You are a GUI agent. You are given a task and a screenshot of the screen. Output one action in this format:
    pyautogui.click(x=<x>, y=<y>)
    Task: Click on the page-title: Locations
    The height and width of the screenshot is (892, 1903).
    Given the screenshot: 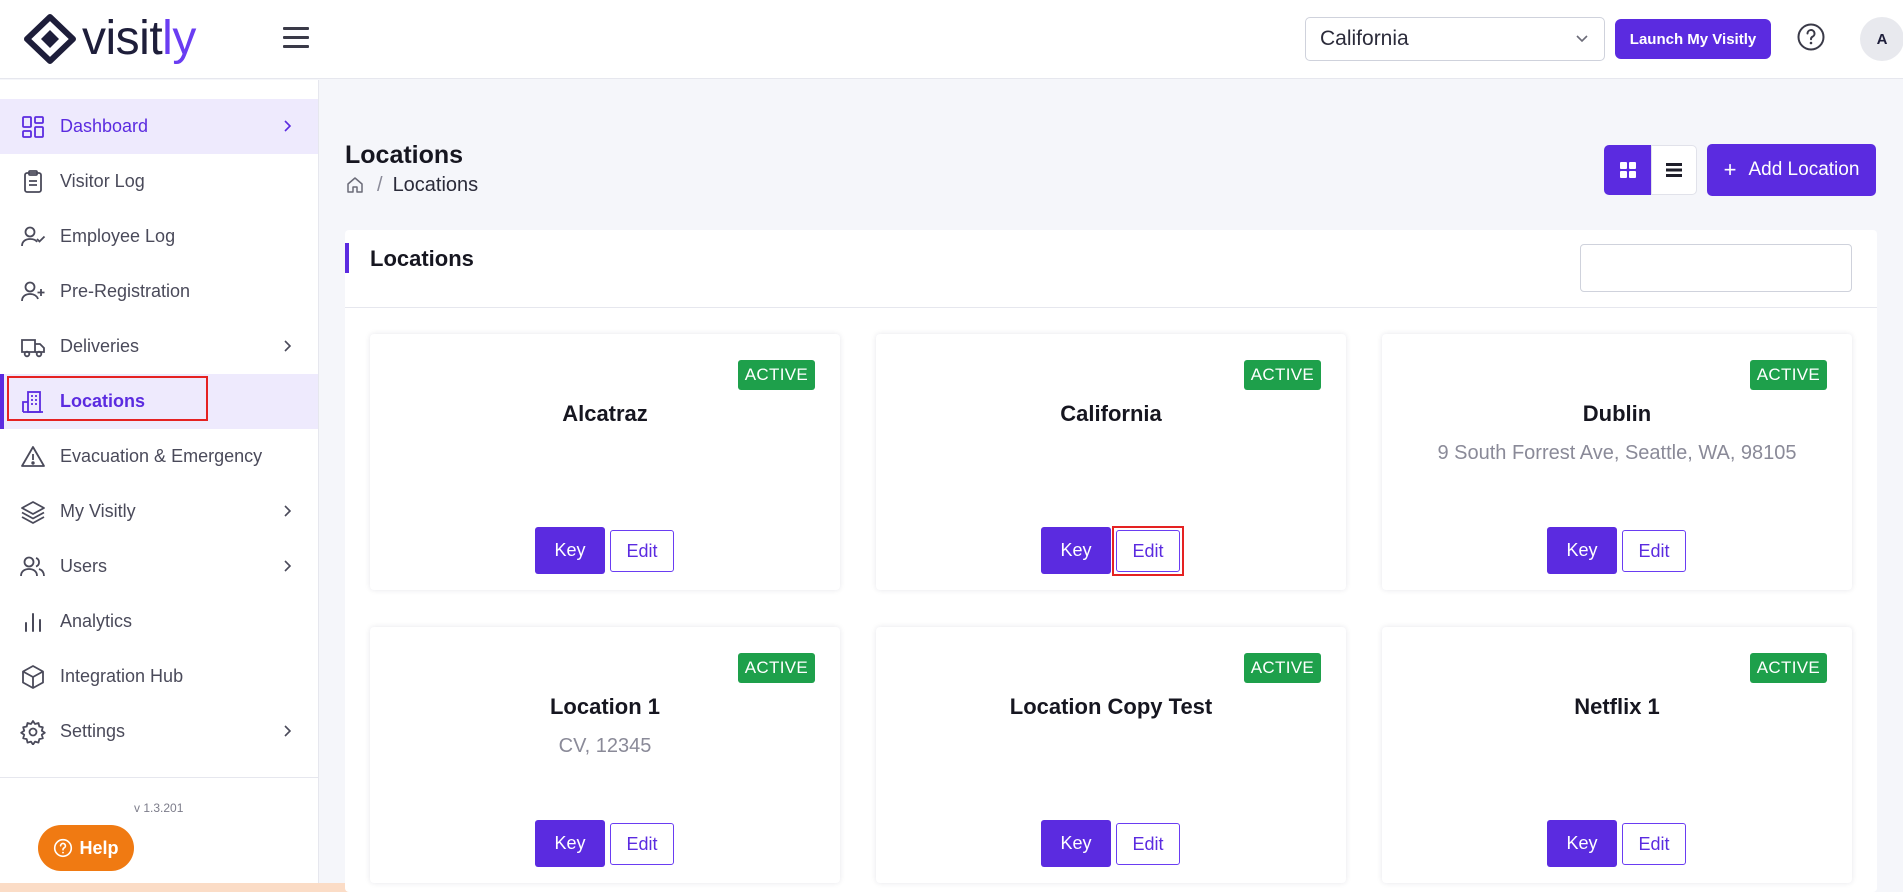 What is the action you would take?
    pyautogui.click(x=404, y=155)
    